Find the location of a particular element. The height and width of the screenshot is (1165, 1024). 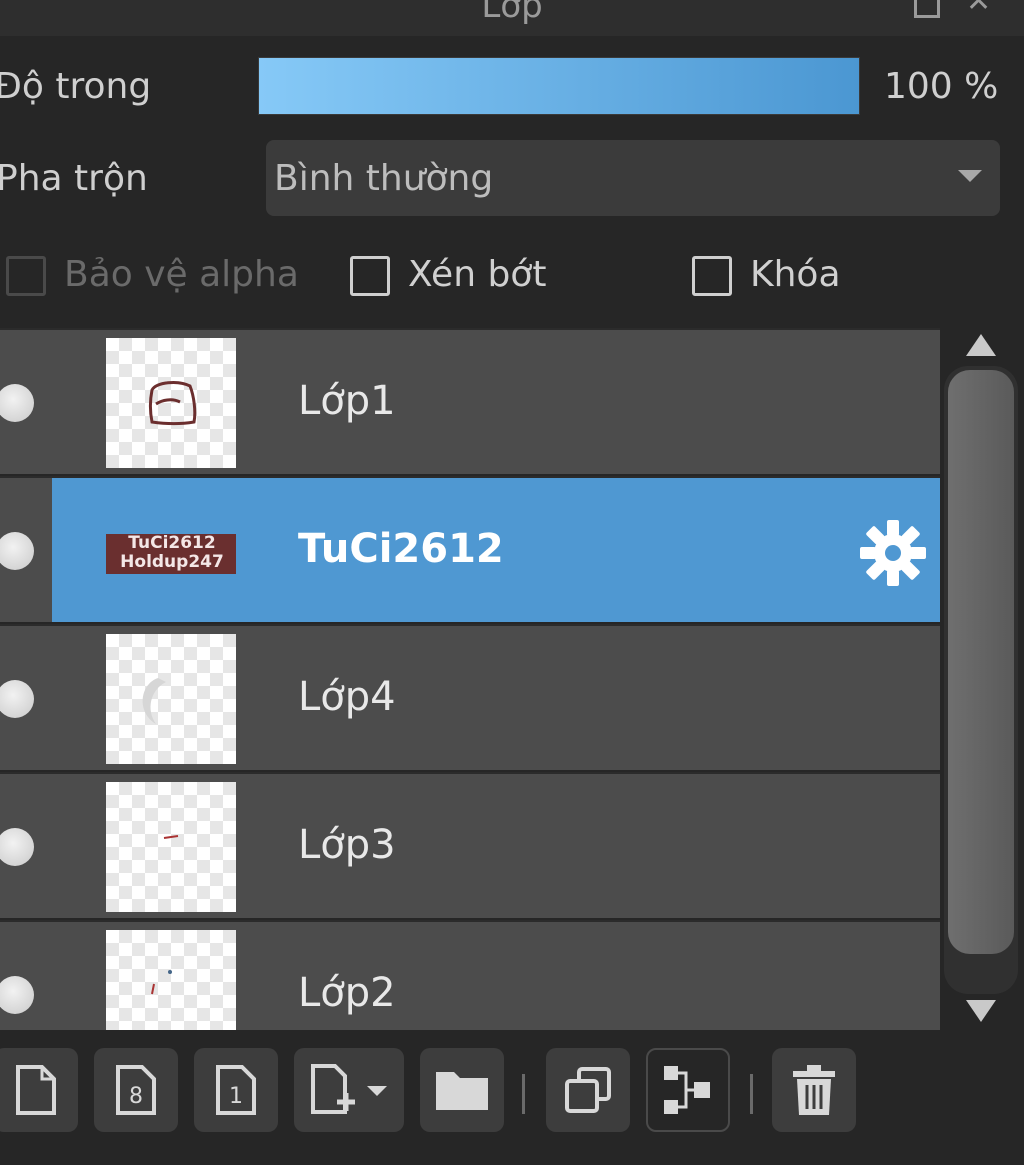

panel-title: Lớp is located at coordinates (512, 13).